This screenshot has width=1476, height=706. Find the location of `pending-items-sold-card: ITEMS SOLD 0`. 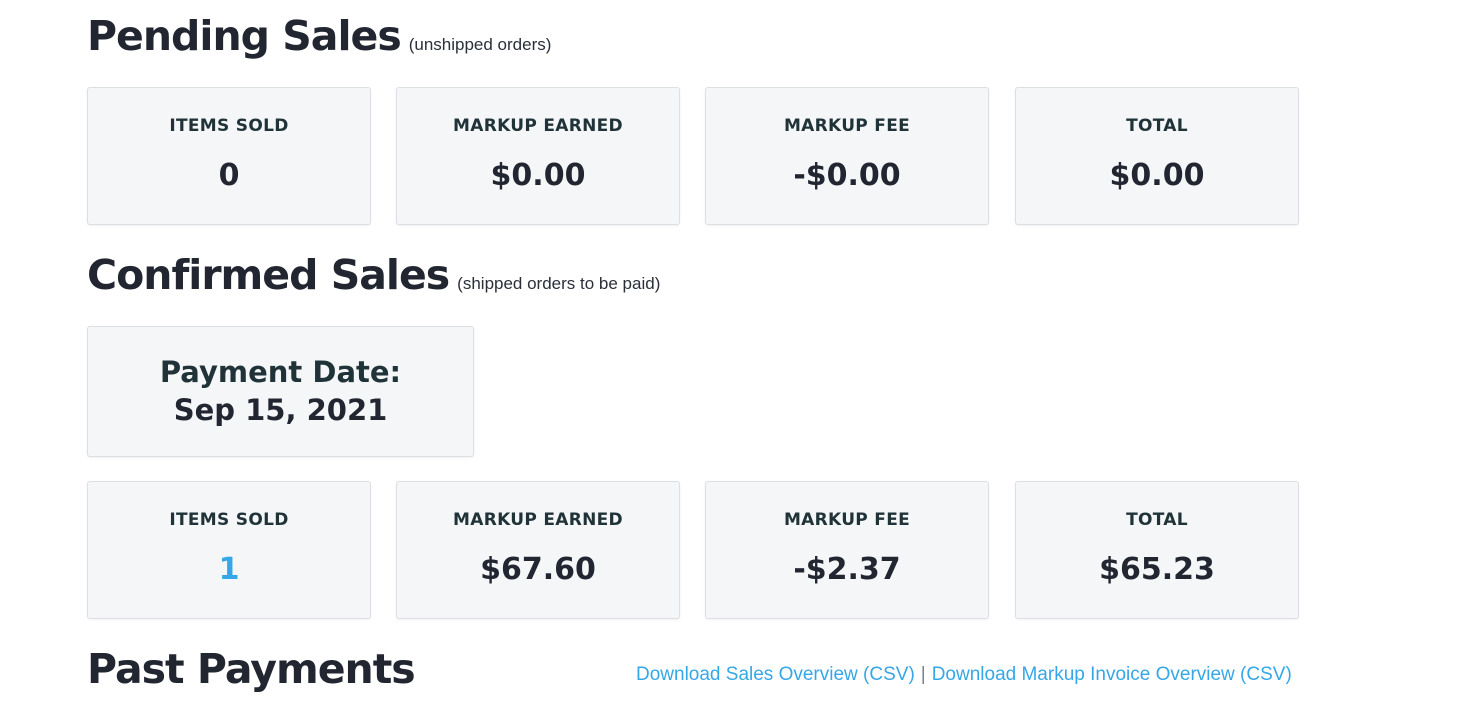

pending-items-sold-card: ITEMS SOLD 0 is located at coordinates (229, 156).